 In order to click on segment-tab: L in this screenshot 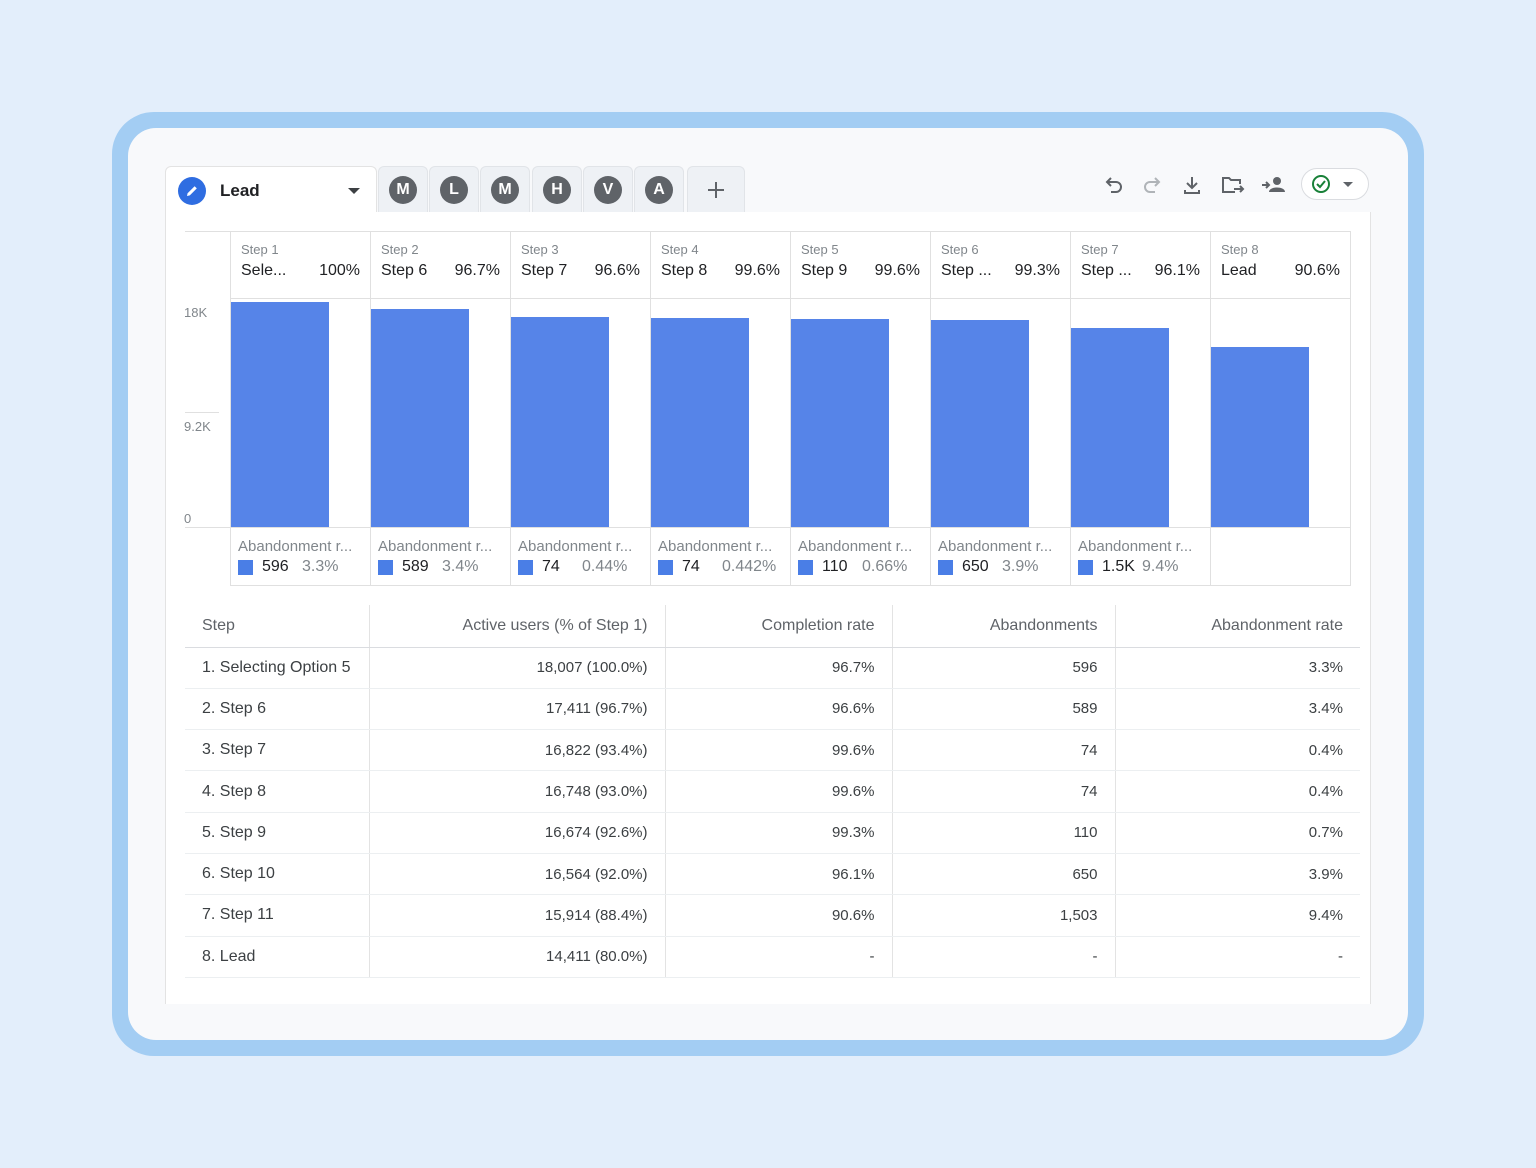, I will do `click(454, 189)`.